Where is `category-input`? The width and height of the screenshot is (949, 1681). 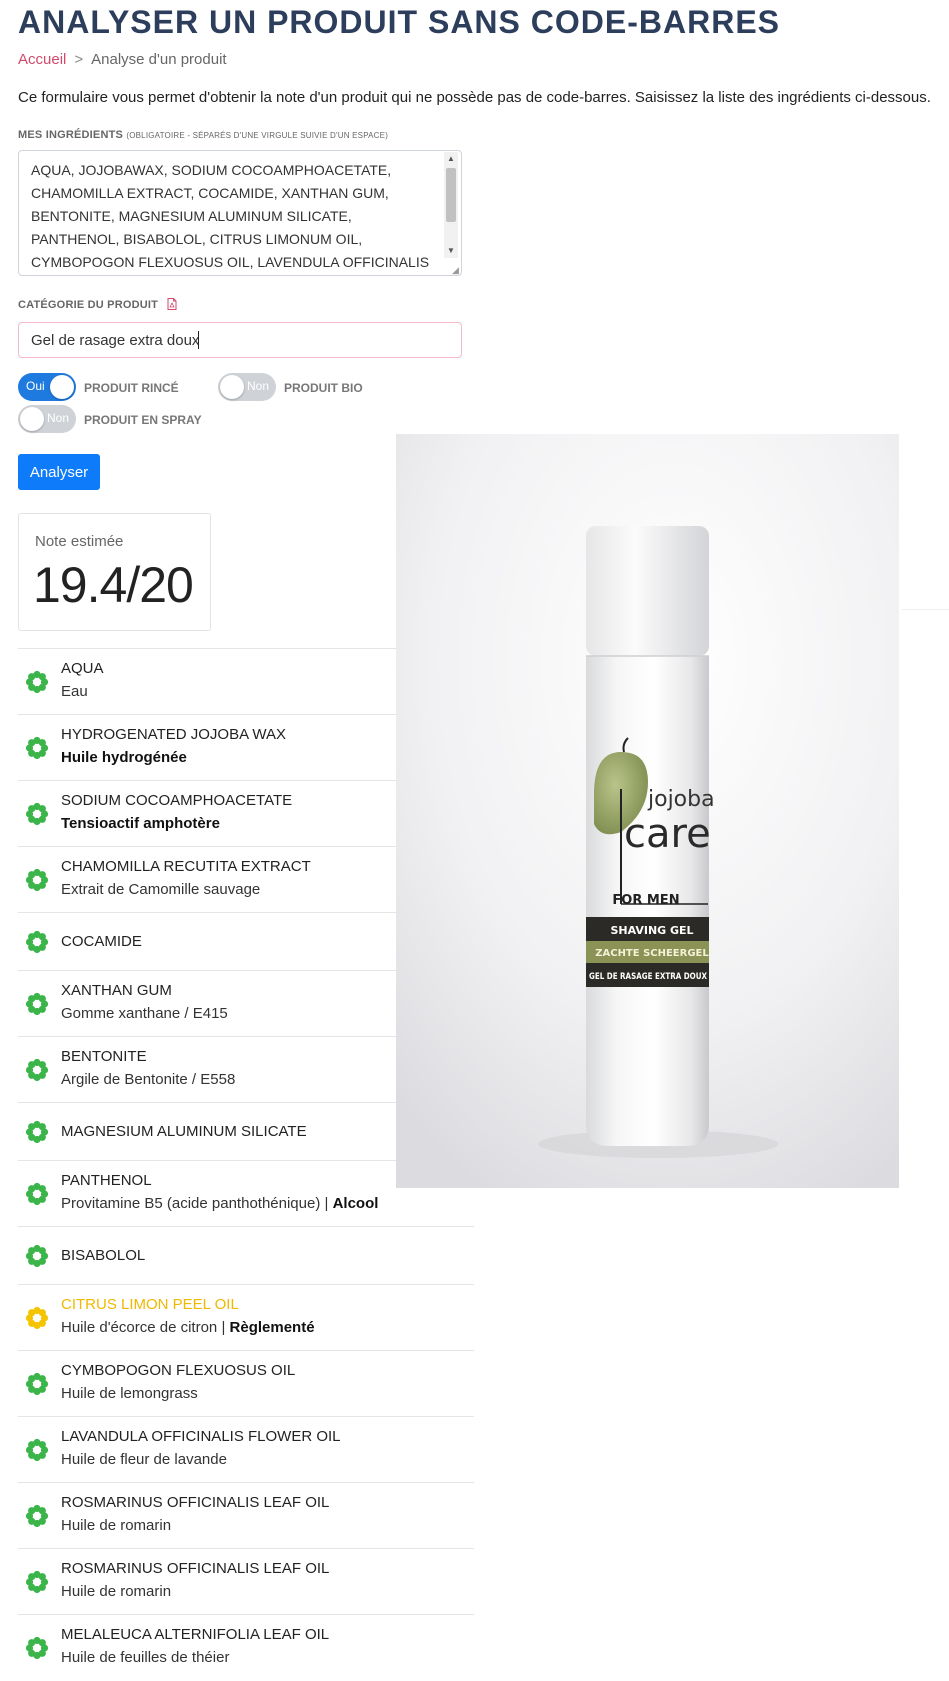
category-input is located at coordinates (240, 340).